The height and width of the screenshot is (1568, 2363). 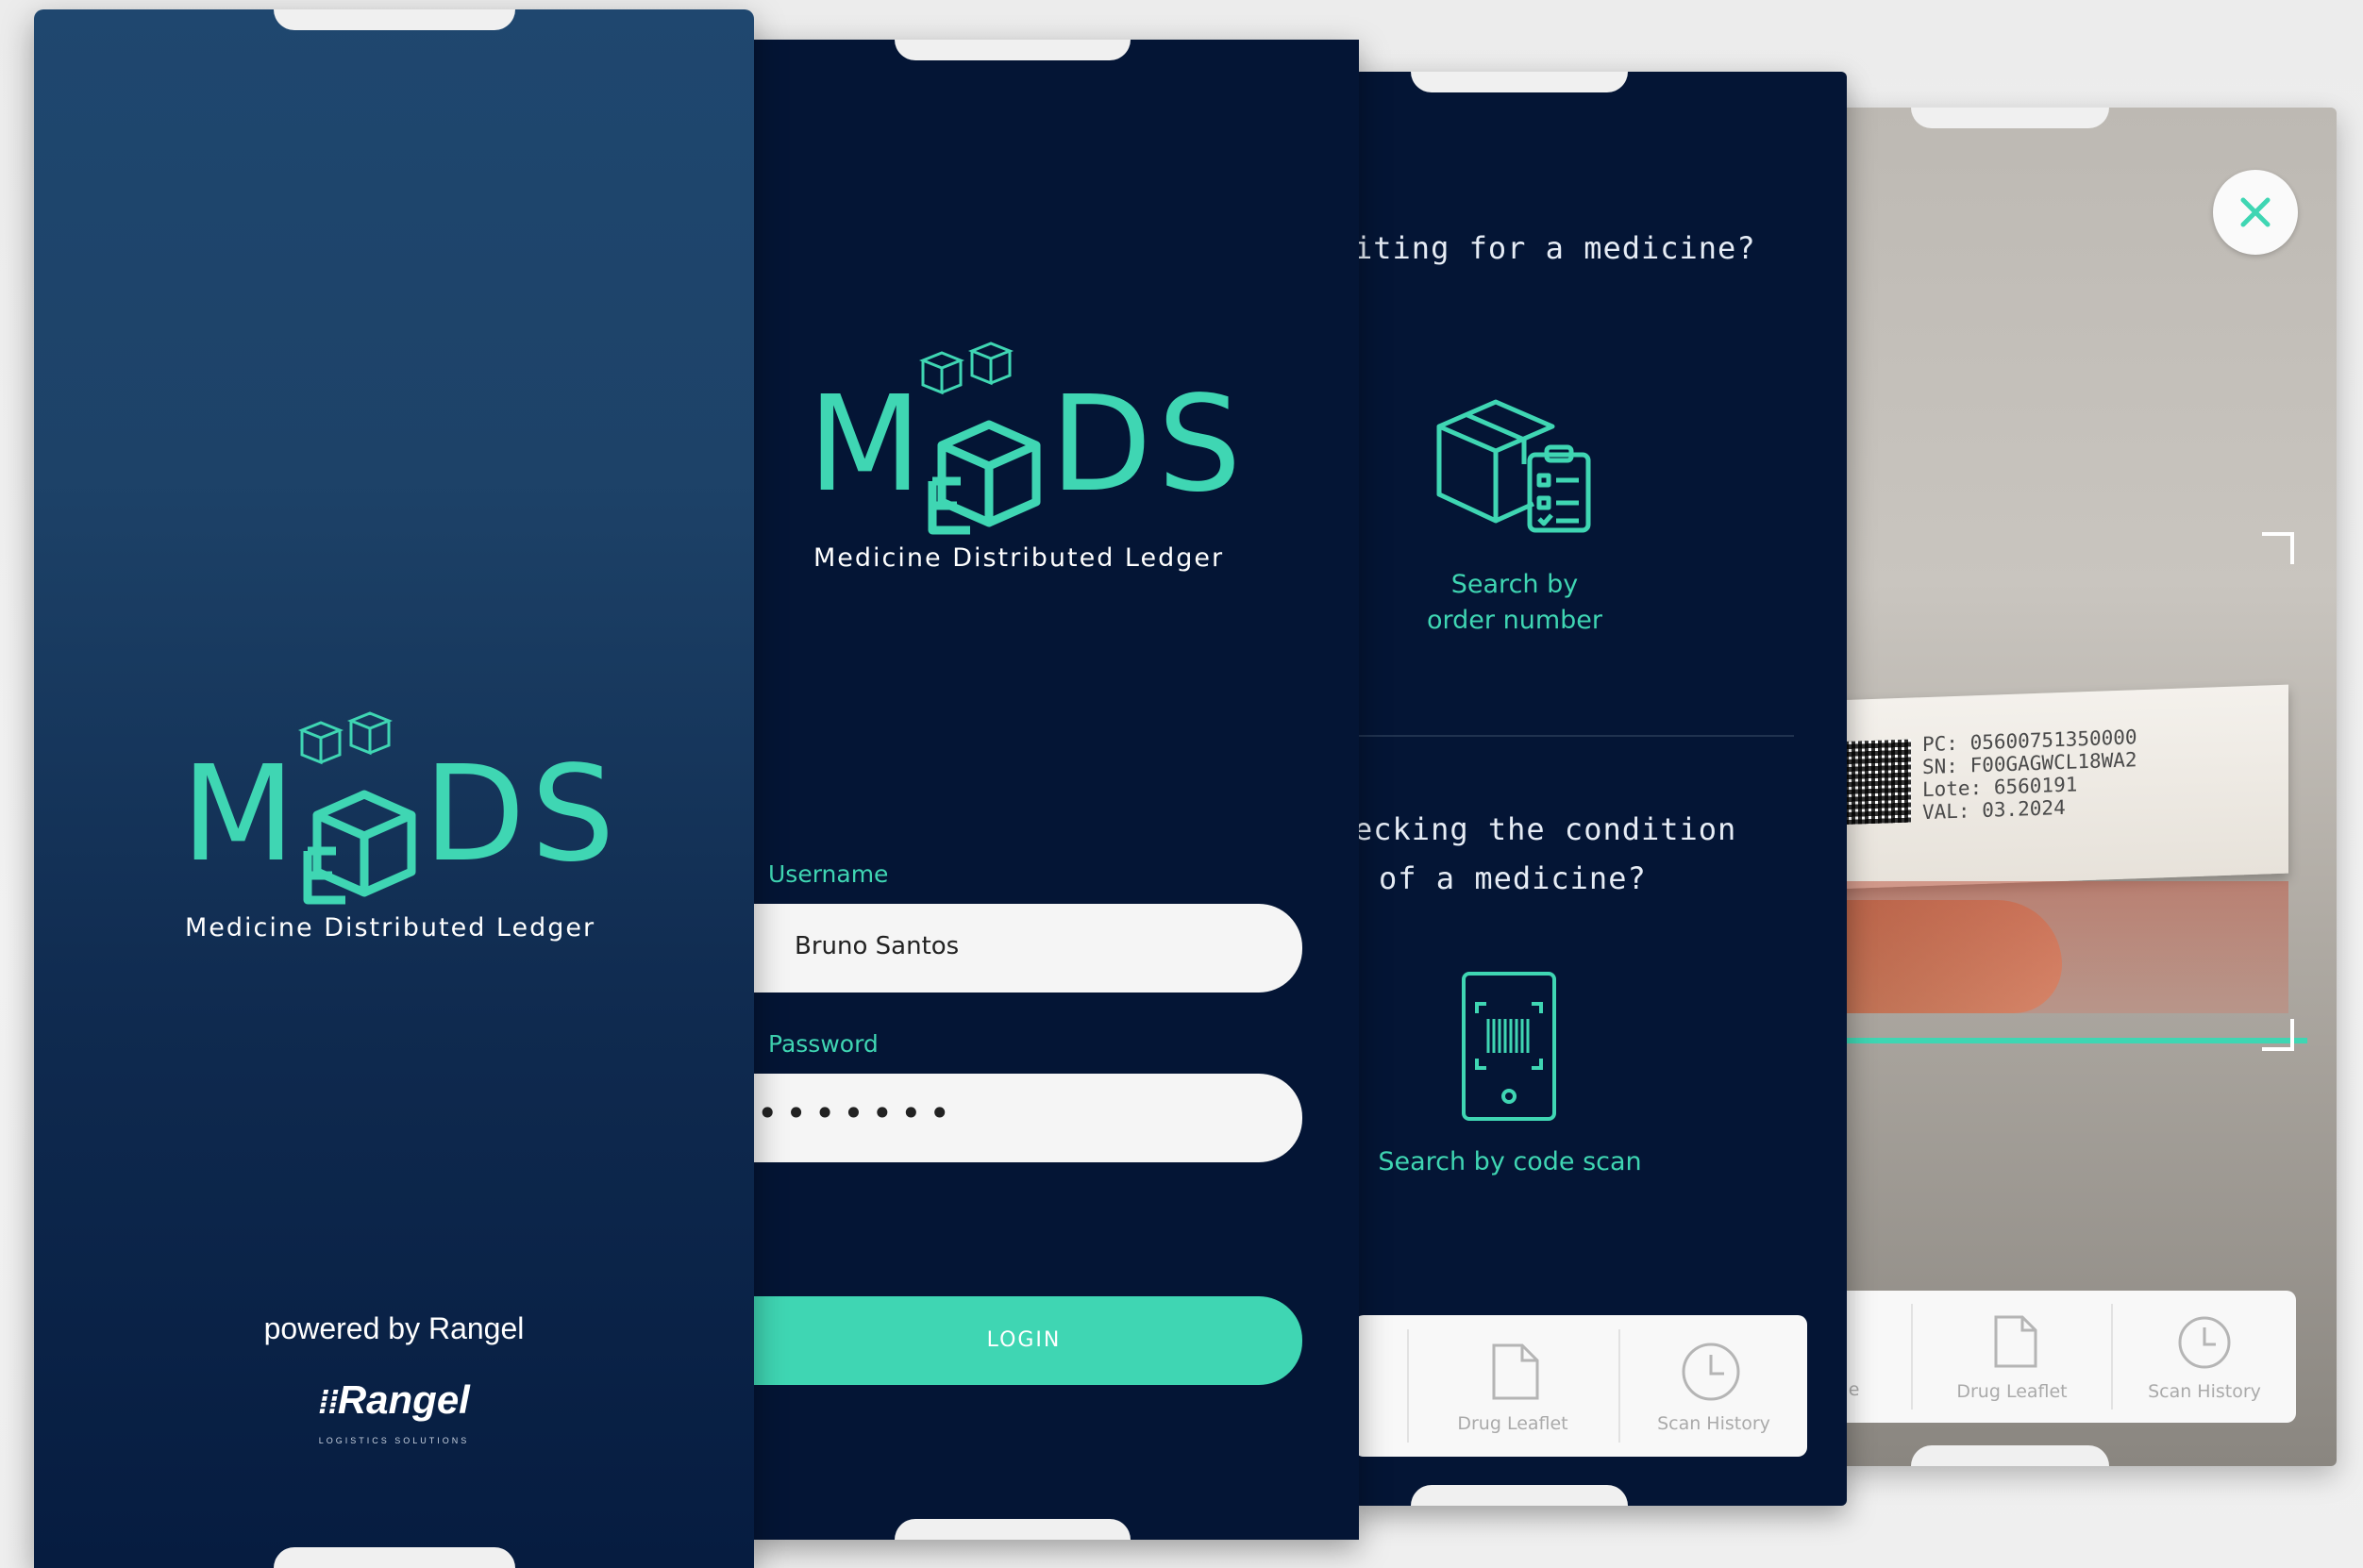 I want to click on password-label: Password, so click(x=823, y=1044).